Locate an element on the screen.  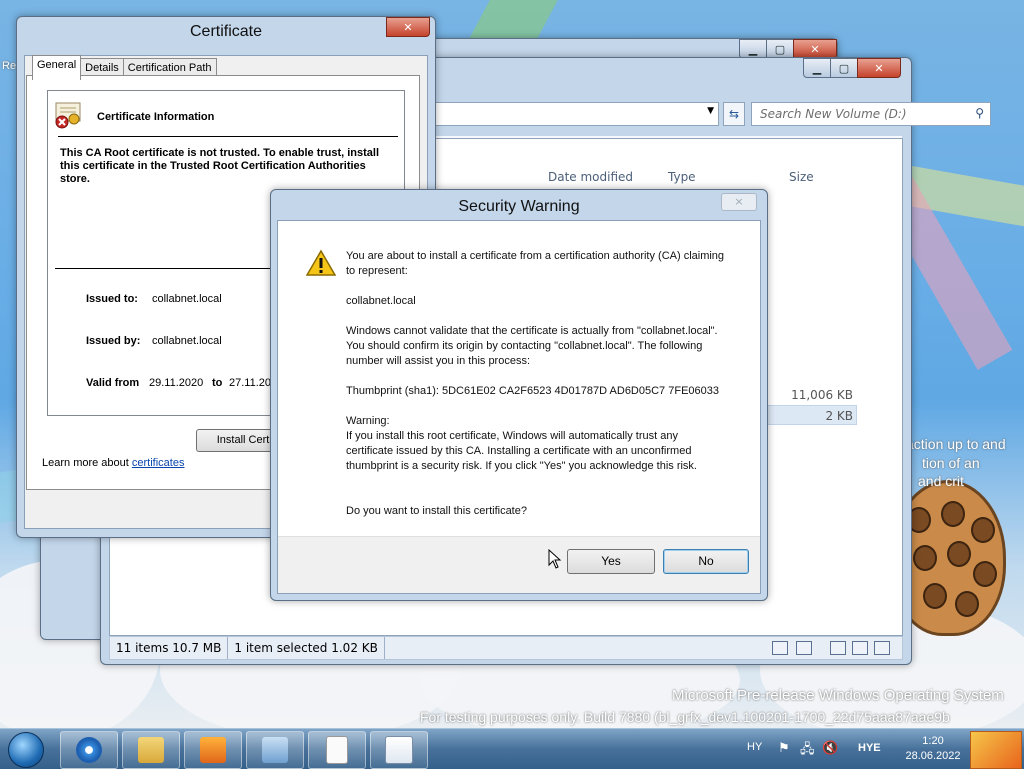
warning-label: Warning: is located at coordinates (368, 421).